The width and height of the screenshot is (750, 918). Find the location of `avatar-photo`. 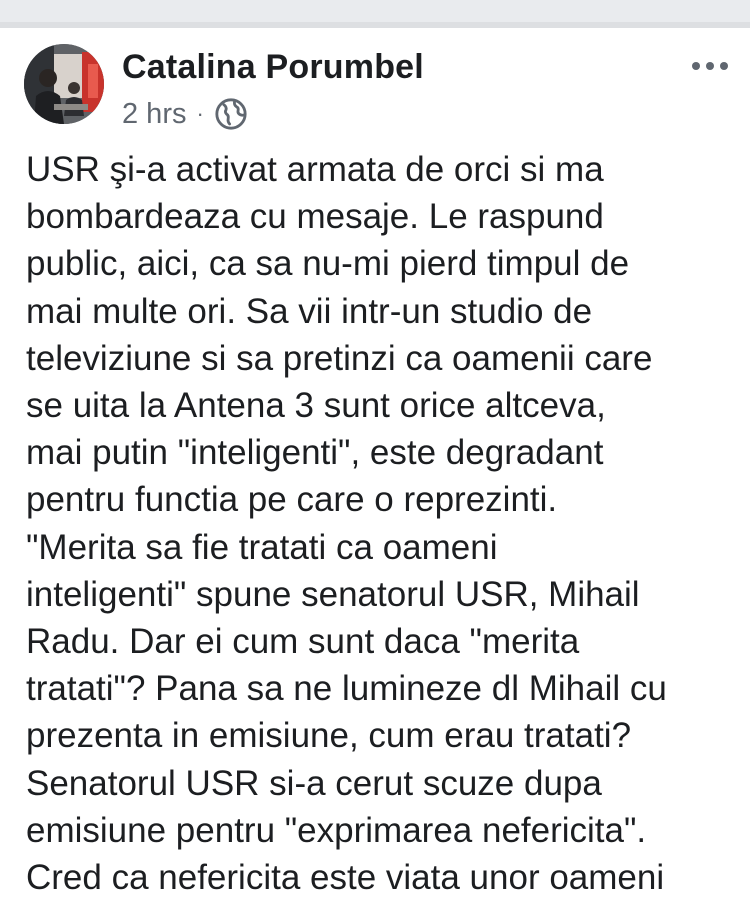

avatar-photo is located at coordinates (64, 84).